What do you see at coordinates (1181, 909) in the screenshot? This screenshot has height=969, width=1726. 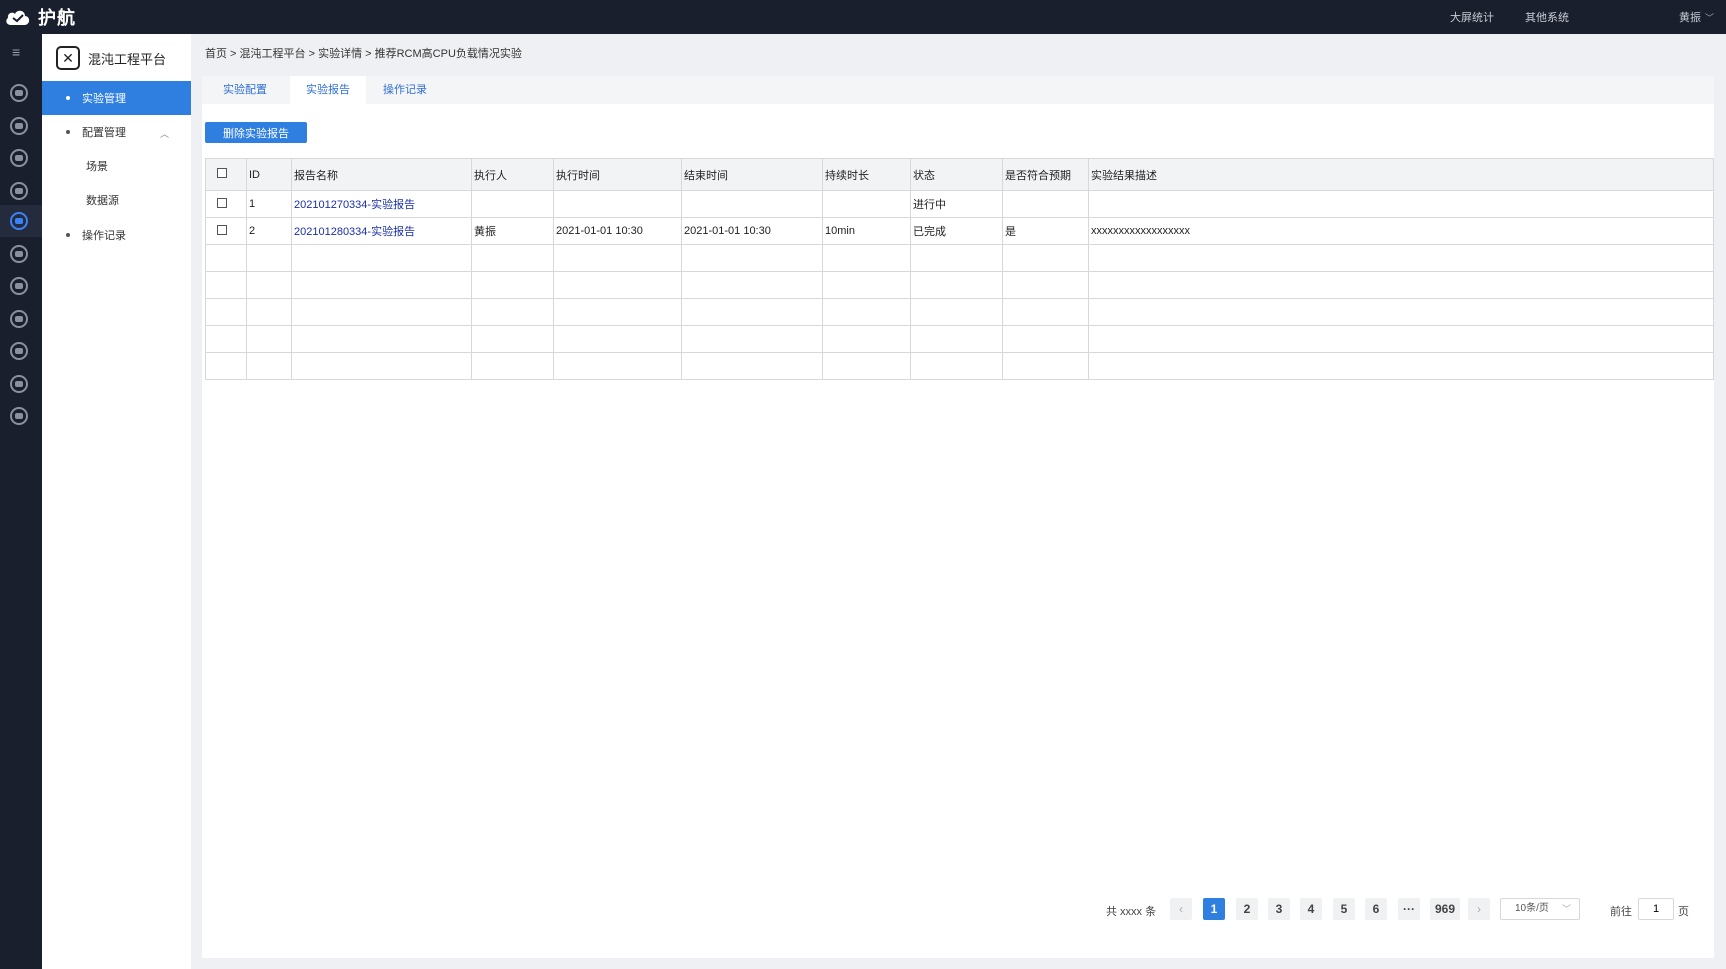 I see `prev-page-button: ‹` at bounding box center [1181, 909].